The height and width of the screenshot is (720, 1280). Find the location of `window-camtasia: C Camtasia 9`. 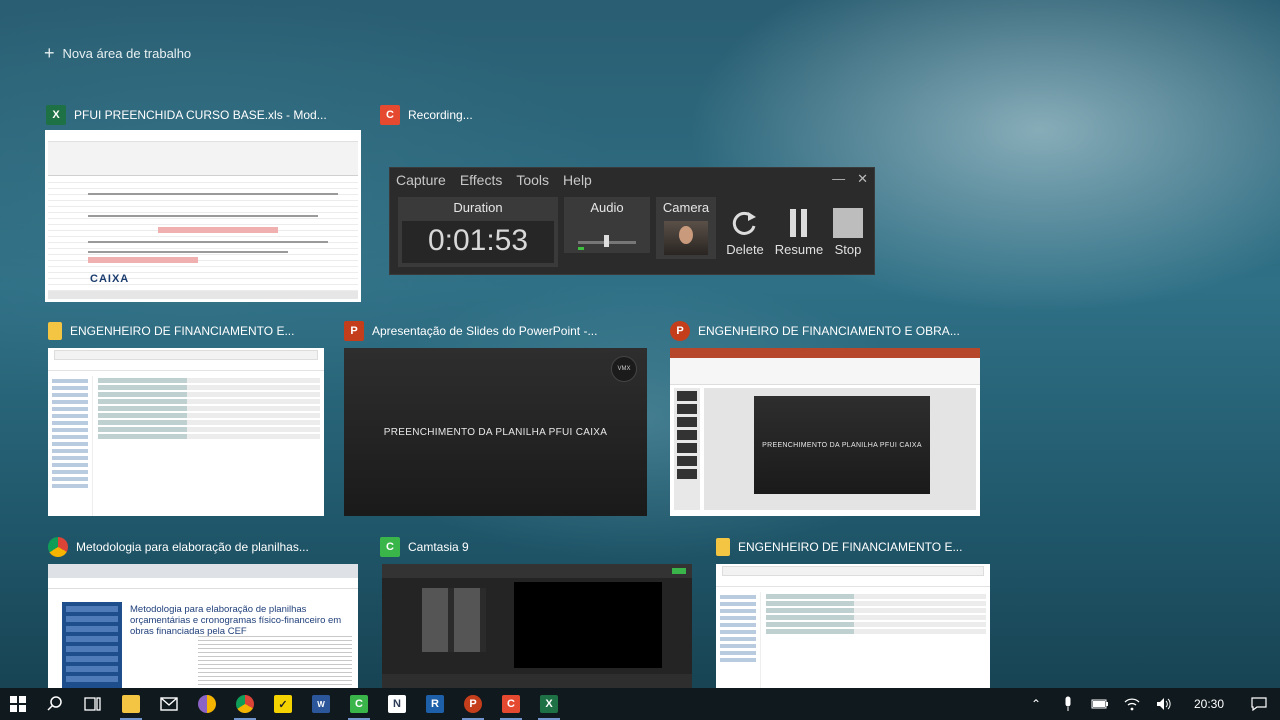

window-camtasia: C Camtasia 9 is located at coordinates (535, 547).